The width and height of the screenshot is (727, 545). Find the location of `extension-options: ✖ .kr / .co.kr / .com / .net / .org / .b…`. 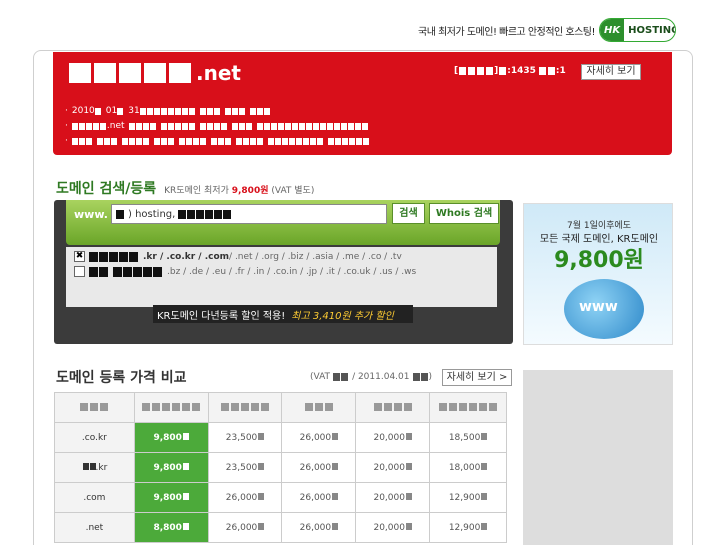

extension-options: ✖ .kr / .co.kr / .com / .net / .org / .b… is located at coordinates (281, 277).